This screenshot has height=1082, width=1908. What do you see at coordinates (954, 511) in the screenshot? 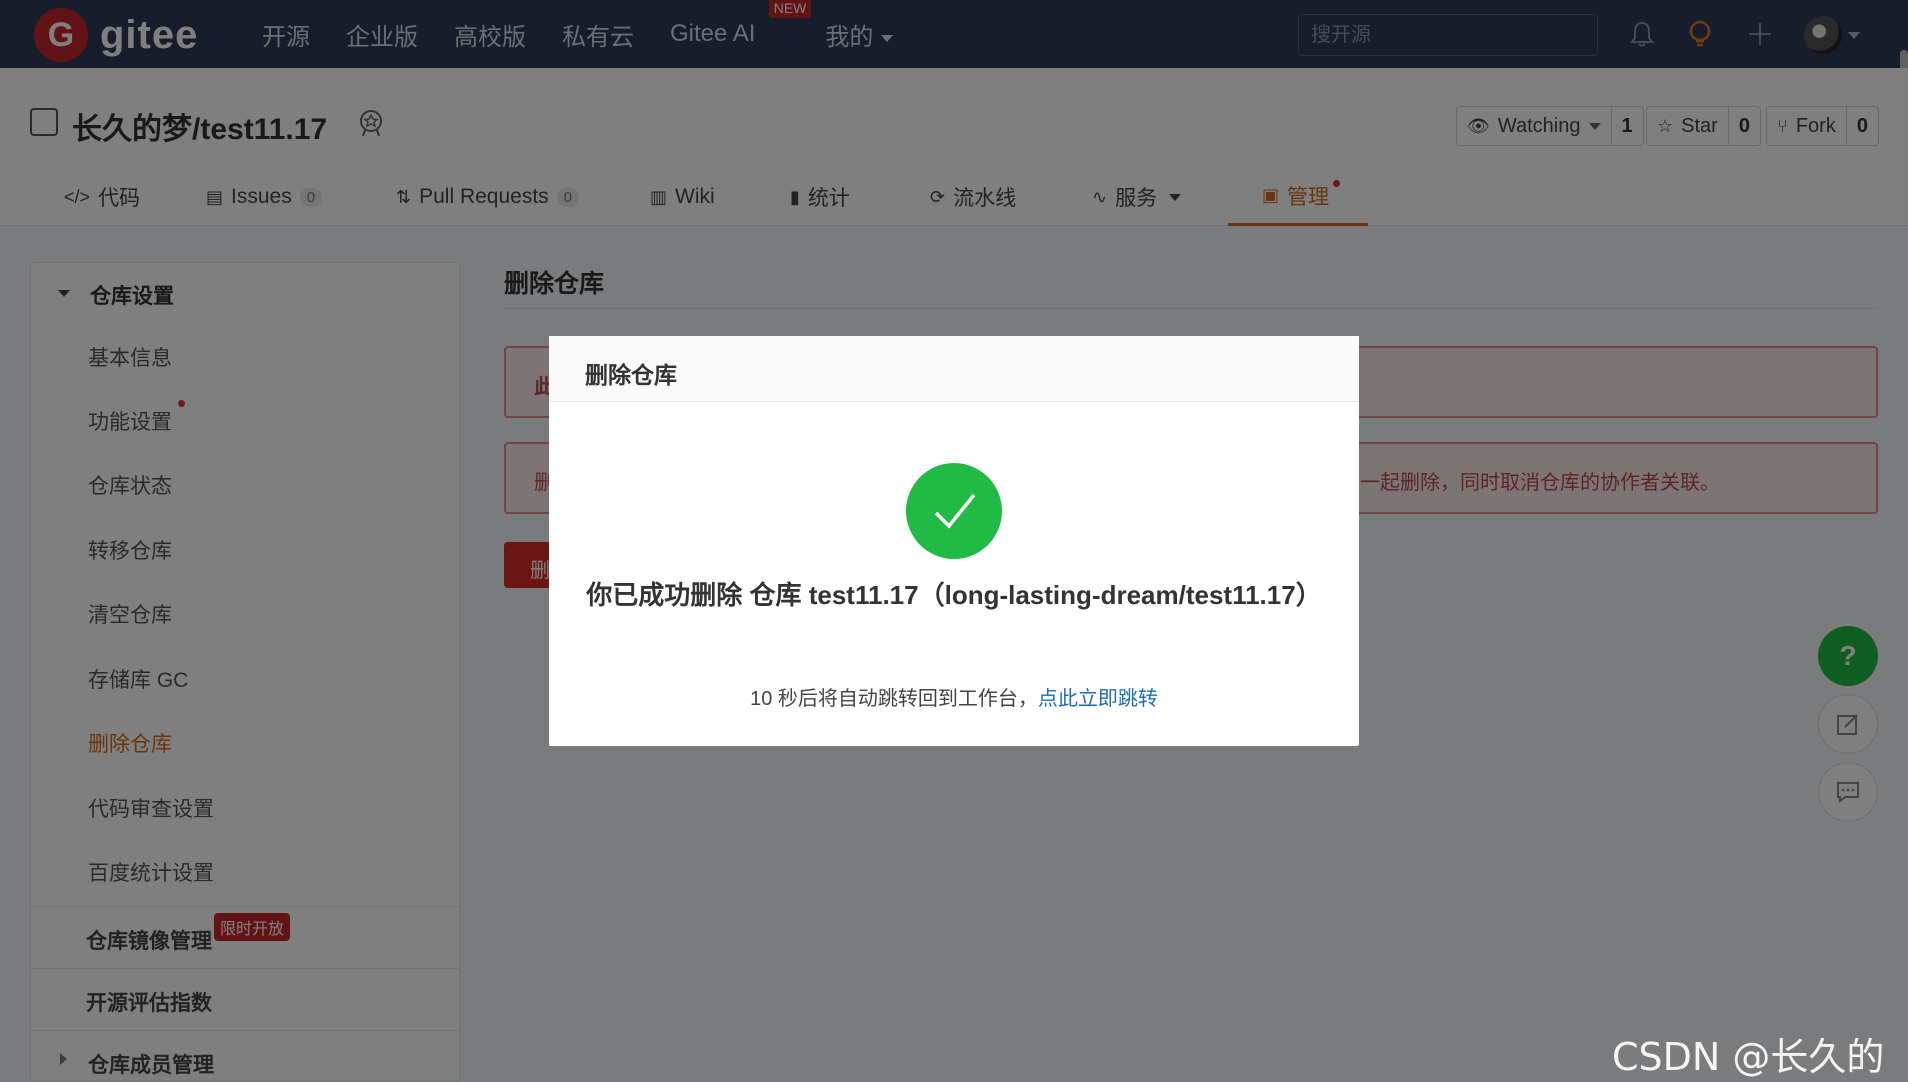
I see `success-check-icon` at bounding box center [954, 511].